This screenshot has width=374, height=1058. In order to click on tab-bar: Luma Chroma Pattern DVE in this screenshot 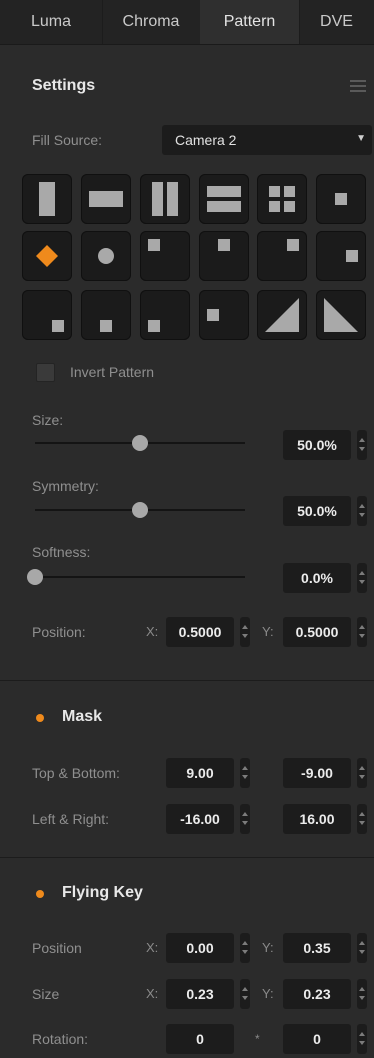, I will do `click(187, 22)`.